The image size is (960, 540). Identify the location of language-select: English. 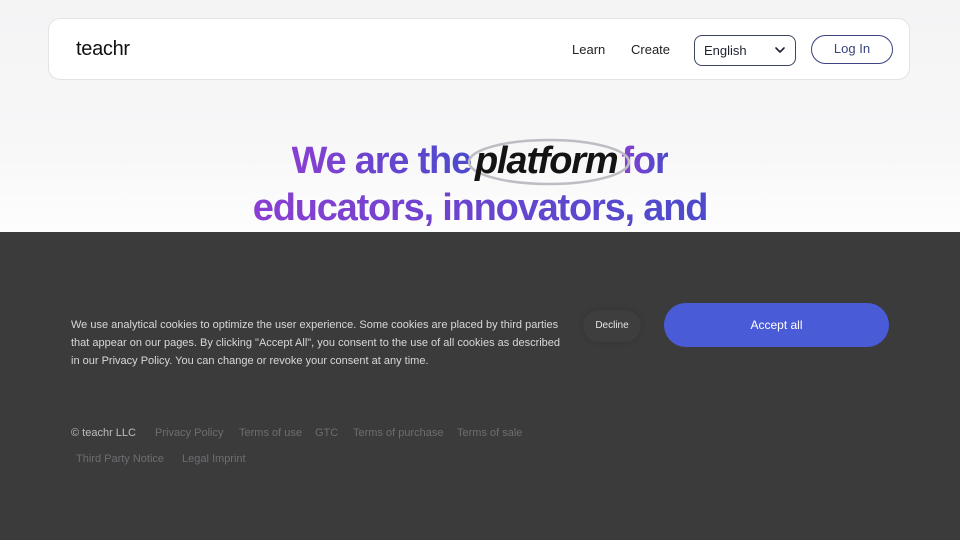
(745, 50).